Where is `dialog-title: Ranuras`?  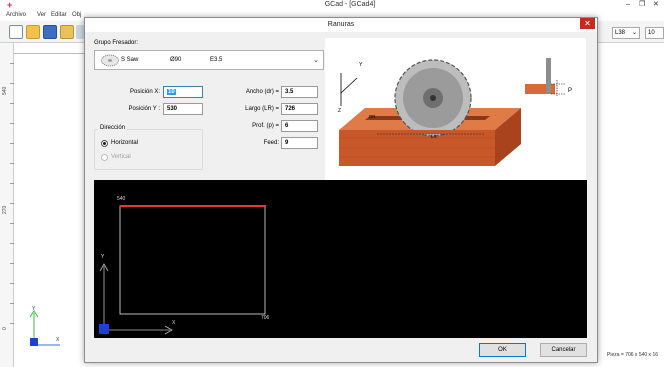 dialog-title: Ranuras is located at coordinates (341, 24).